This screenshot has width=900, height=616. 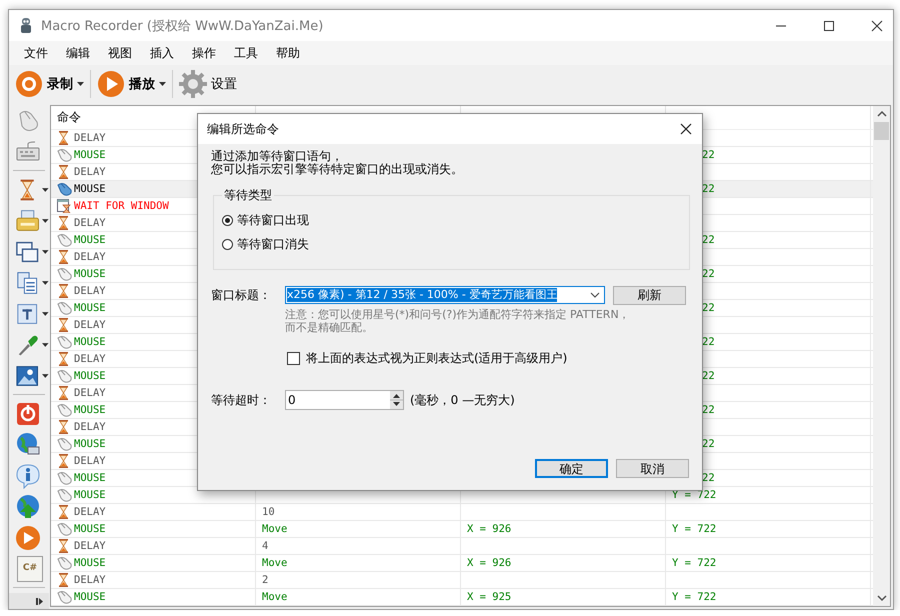 What do you see at coordinates (246, 53) in the screenshot?
I see `menu-item: 工具` at bounding box center [246, 53].